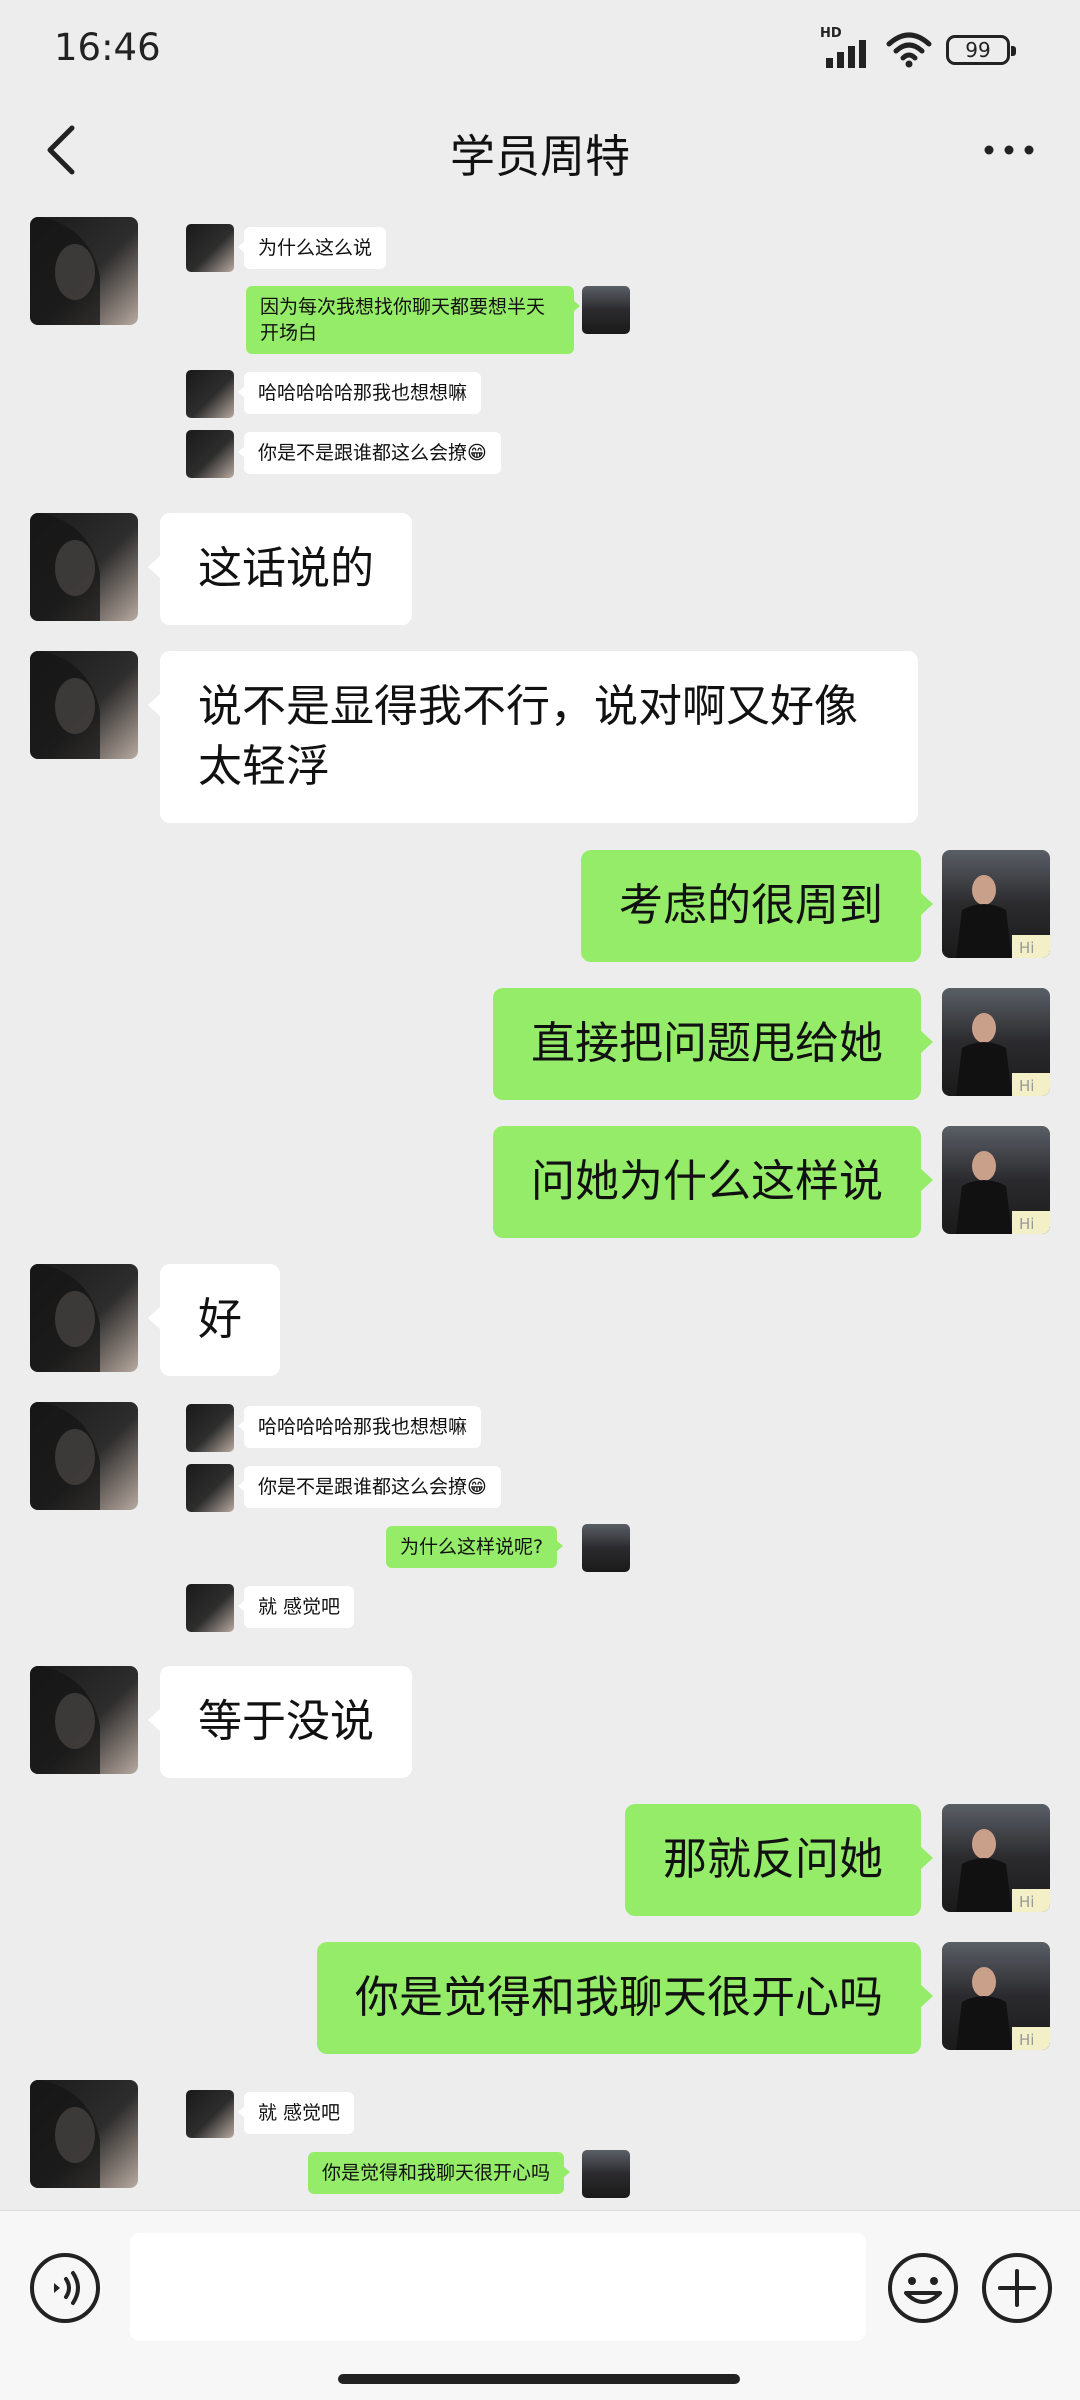 The image size is (1080, 2400). Describe the element at coordinates (214, 1320) in the screenshot. I see `message-bubble: 好` at that location.